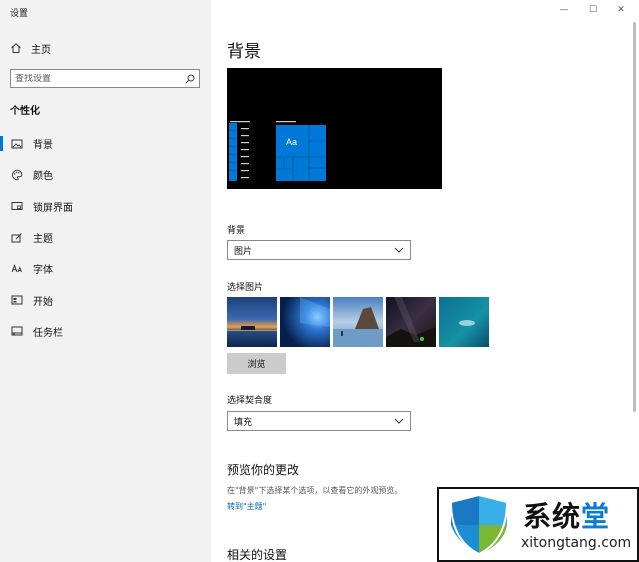  Describe the element at coordinates (243, 422) in the screenshot. I see `fit-dropdown-value: 填充` at that location.